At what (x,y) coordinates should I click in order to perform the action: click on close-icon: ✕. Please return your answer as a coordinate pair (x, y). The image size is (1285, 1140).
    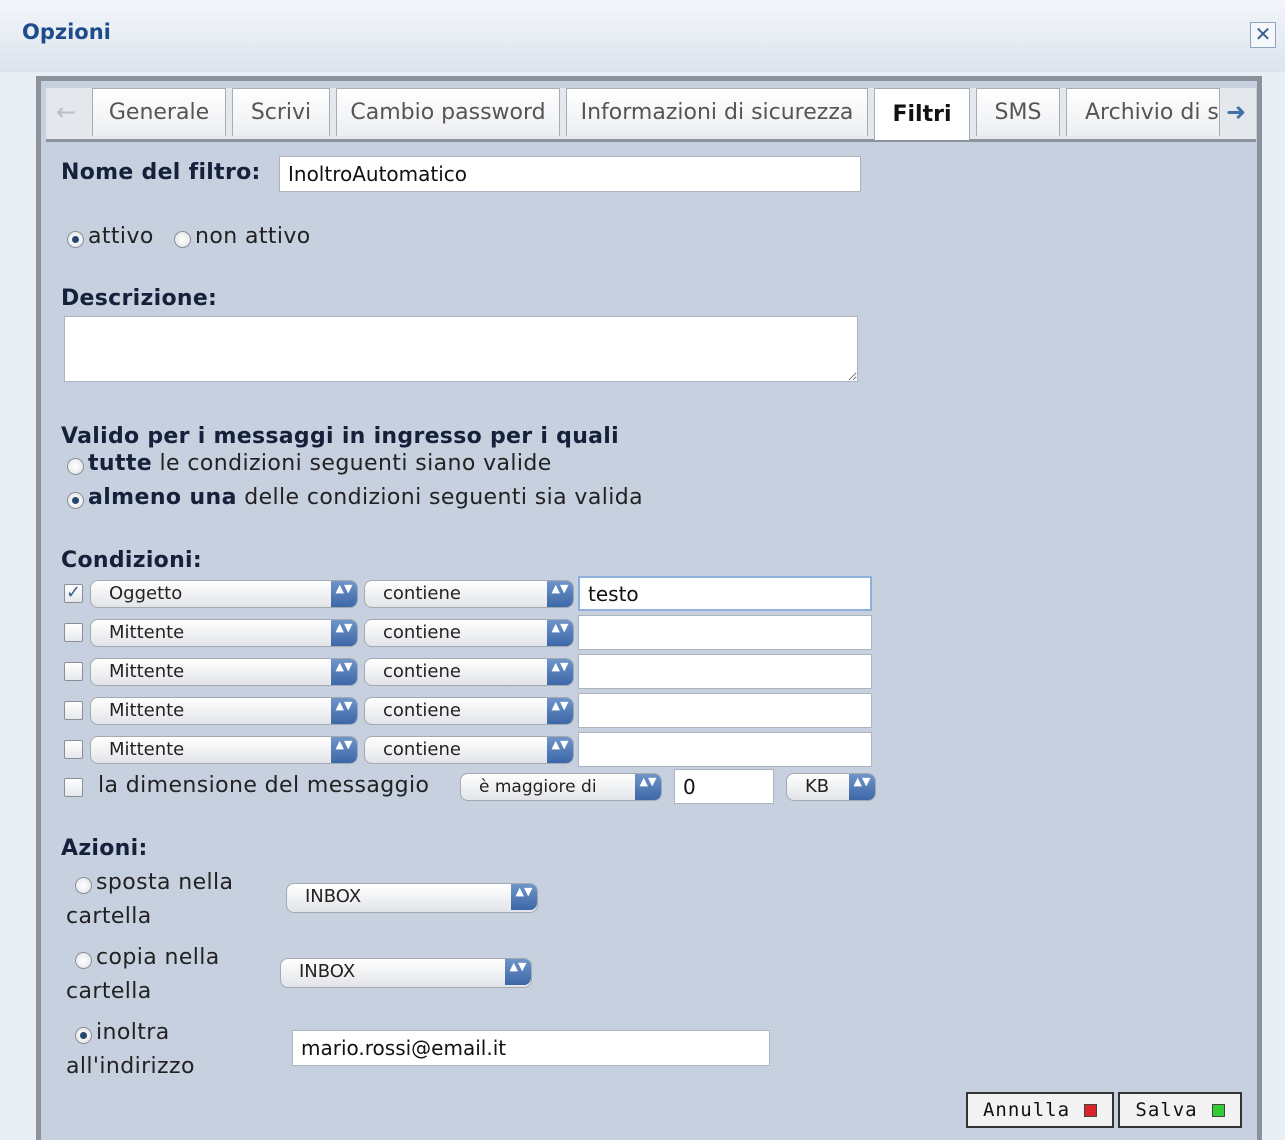
    Looking at the image, I should click on (1263, 35).